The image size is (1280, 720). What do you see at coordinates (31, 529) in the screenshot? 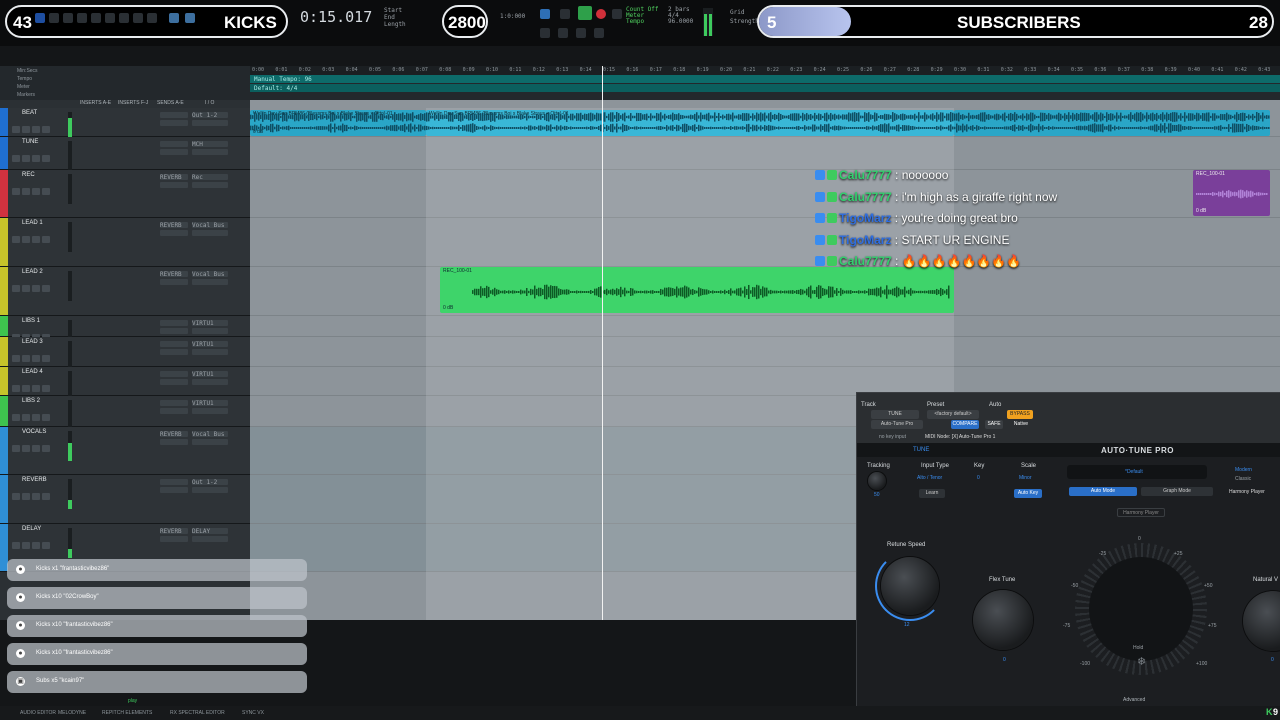
I see `track-name: DELAY` at bounding box center [31, 529].